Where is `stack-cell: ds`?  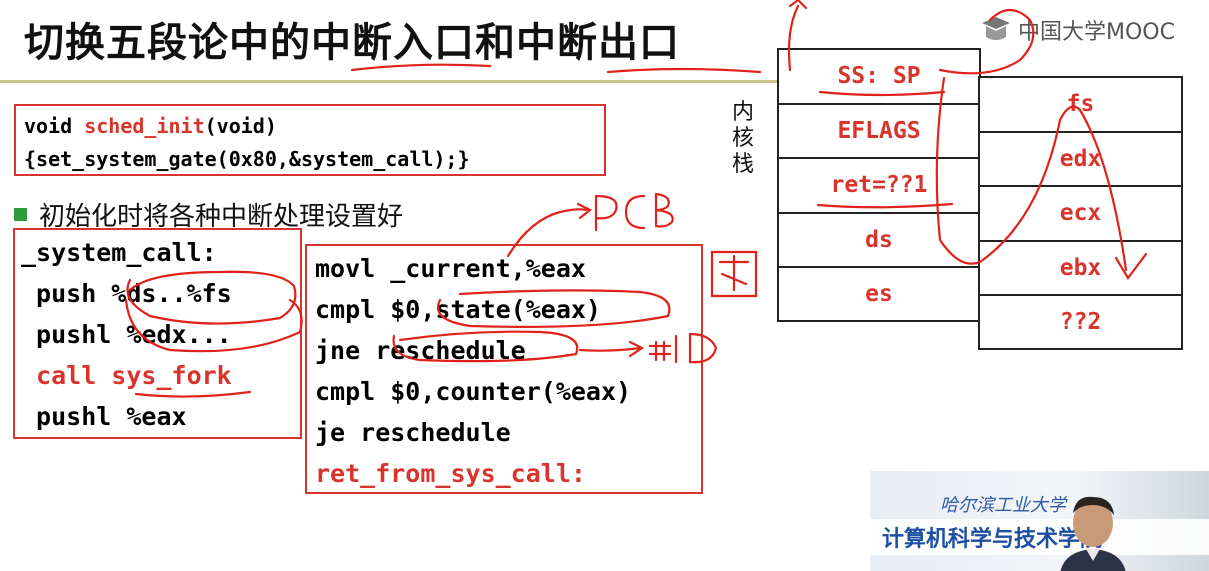 stack-cell: ds is located at coordinates (879, 241).